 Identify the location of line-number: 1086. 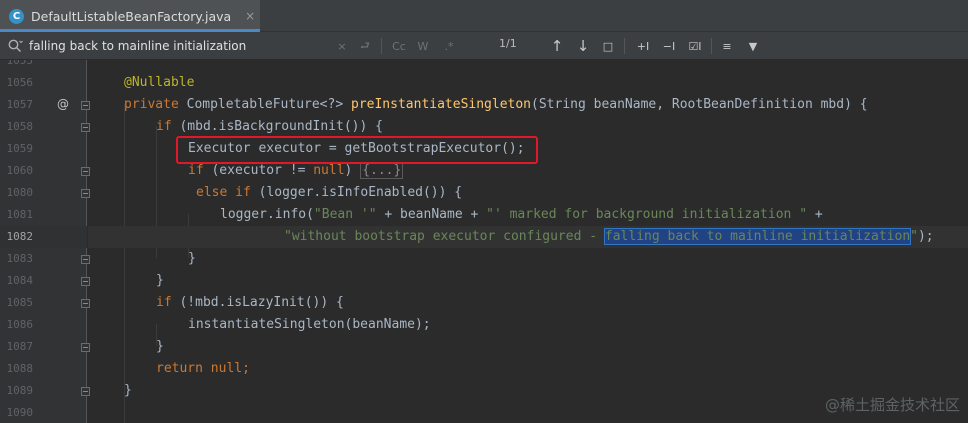
(20, 324).